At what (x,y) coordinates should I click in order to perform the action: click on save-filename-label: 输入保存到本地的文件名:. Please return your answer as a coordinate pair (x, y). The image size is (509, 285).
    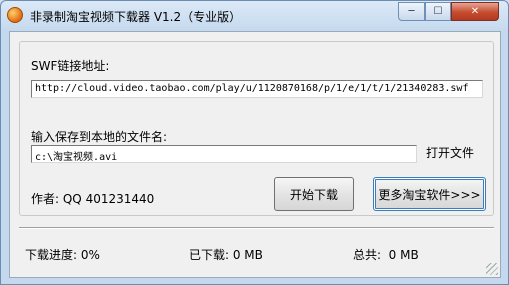
    Looking at the image, I should click on (99, 137).